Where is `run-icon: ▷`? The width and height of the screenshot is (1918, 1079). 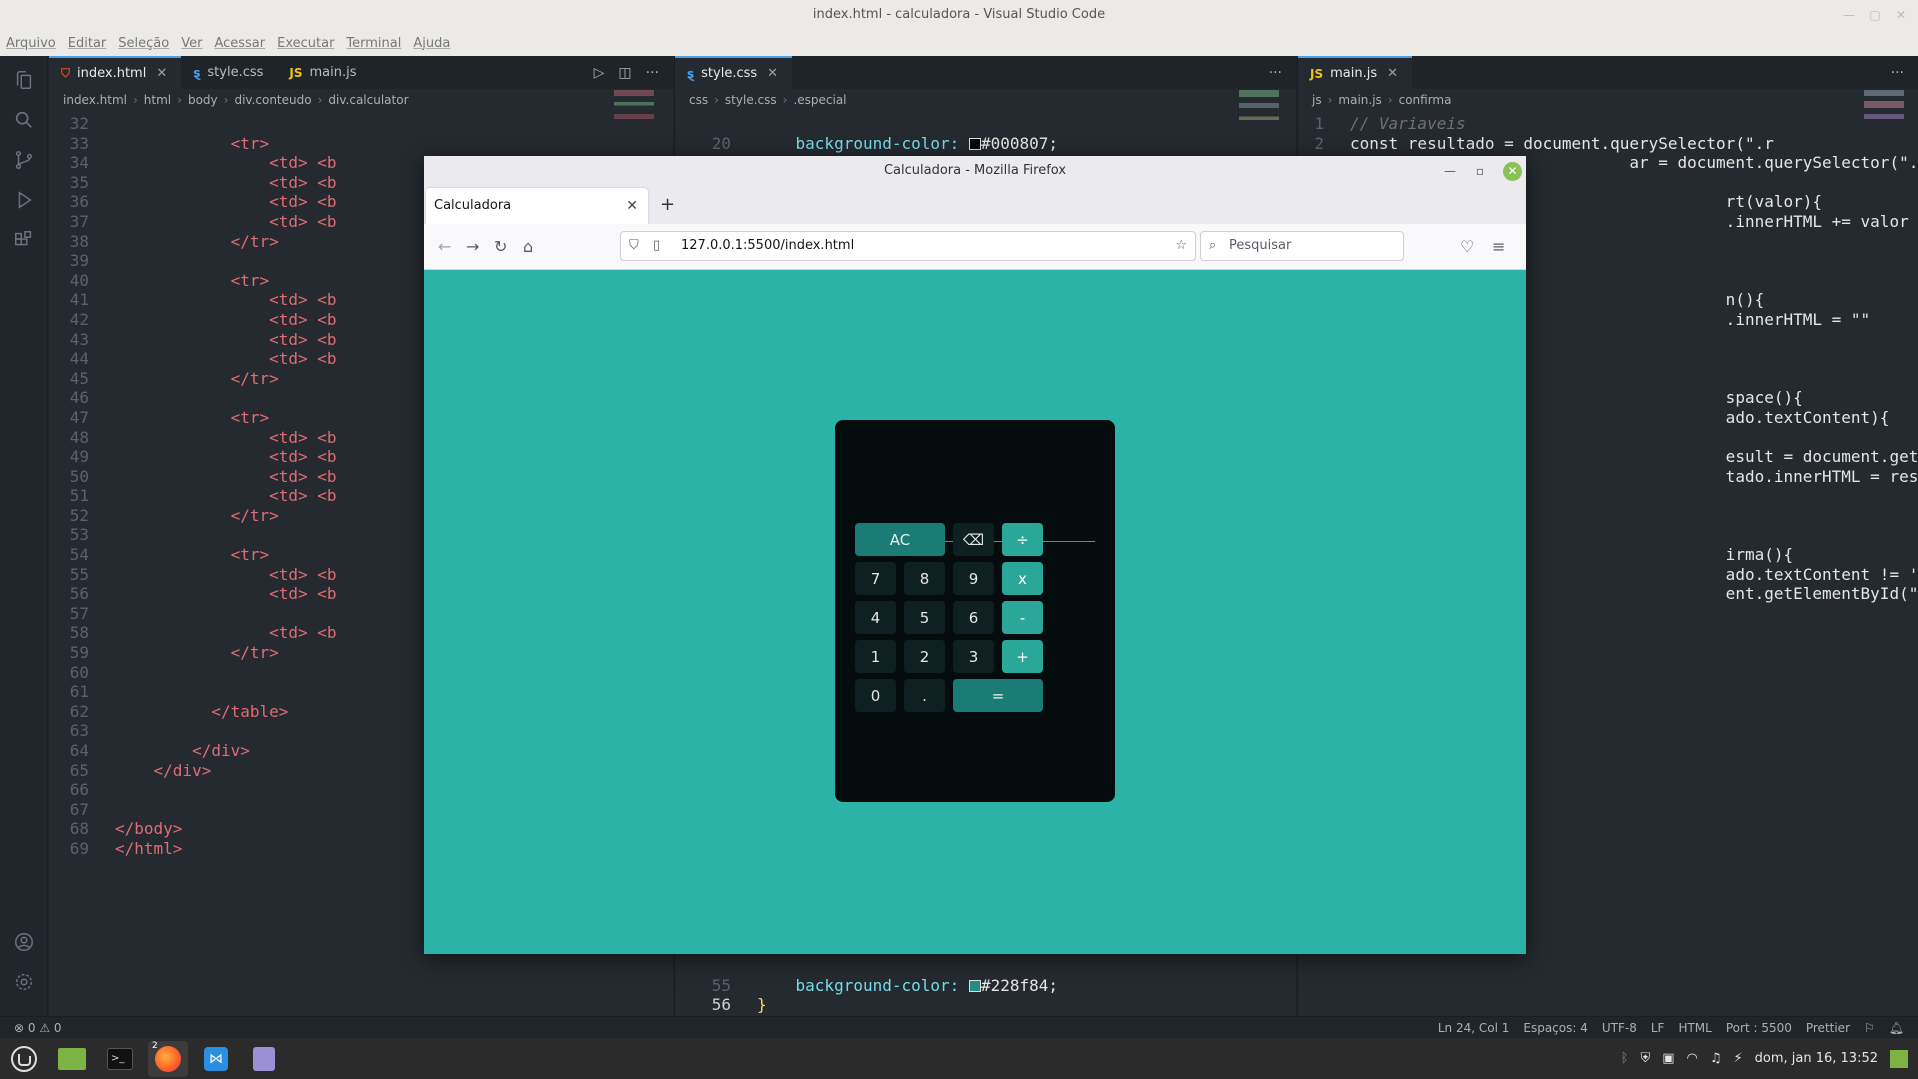 run-icon: ▷ is located at coordinates (599, 73).